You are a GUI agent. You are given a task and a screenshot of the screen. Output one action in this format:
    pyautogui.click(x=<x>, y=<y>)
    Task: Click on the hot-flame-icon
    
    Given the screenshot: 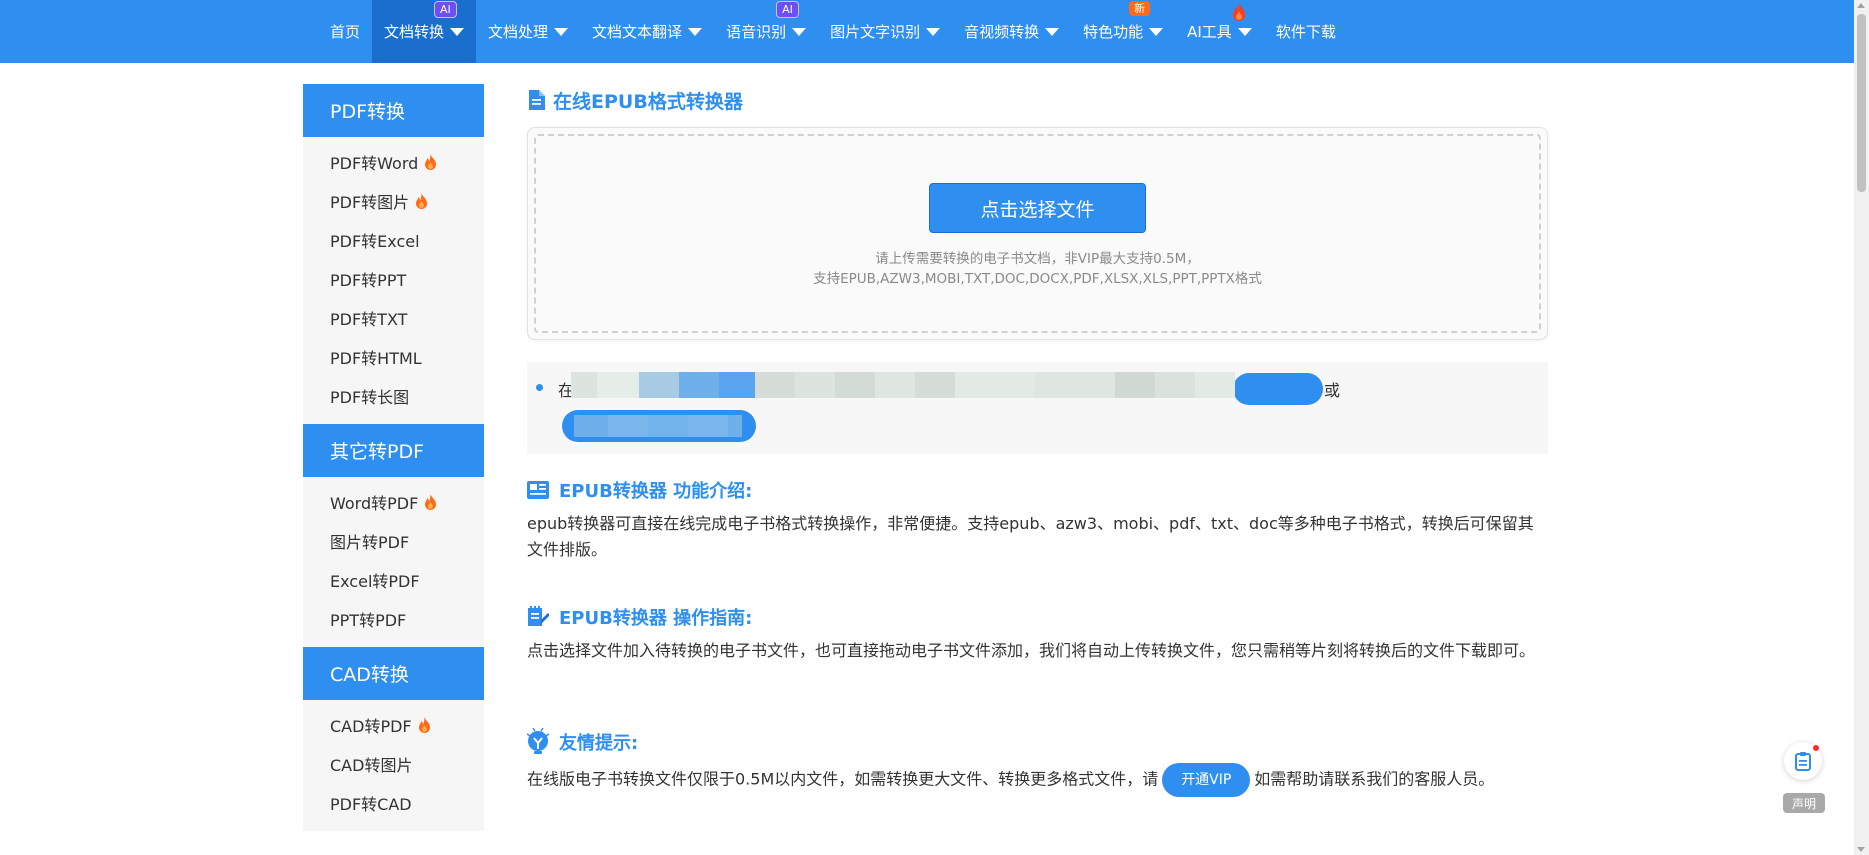 What is the action you would take?
    pyautogui.click(x=1239, y=12)
    